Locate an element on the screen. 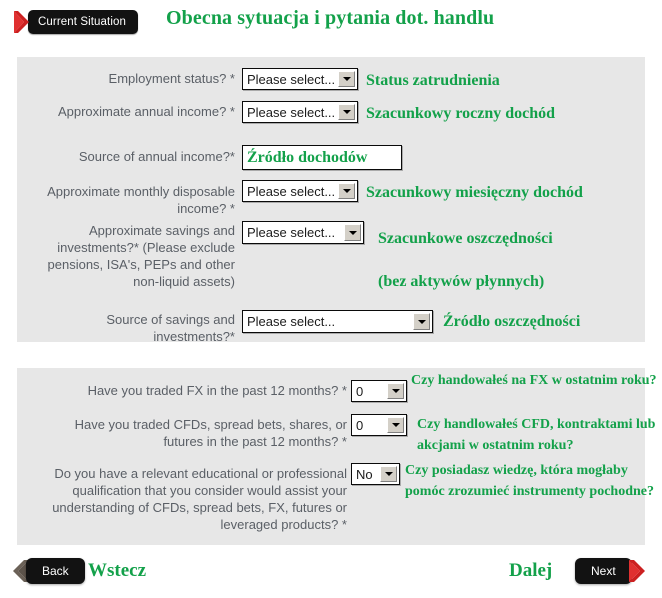  annotation-traded-fx: Czy handowałeś na FX w ostatnim roku? is located at coordinates (534, 380).